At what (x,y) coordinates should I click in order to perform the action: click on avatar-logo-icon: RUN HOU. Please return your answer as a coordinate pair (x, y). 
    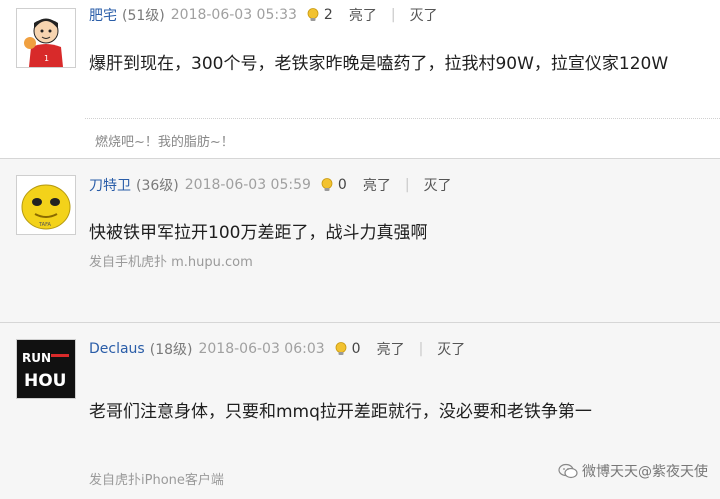
    Looking at the image, I should click on (46, 369).